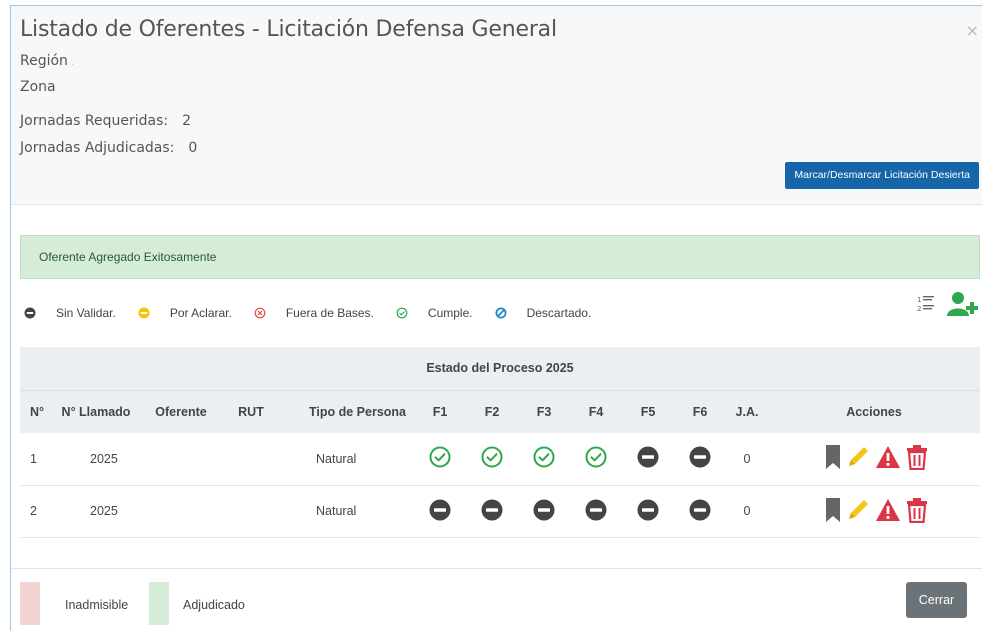  I want to click on adjudicado-label: Adjudicado, so click(214, 605).